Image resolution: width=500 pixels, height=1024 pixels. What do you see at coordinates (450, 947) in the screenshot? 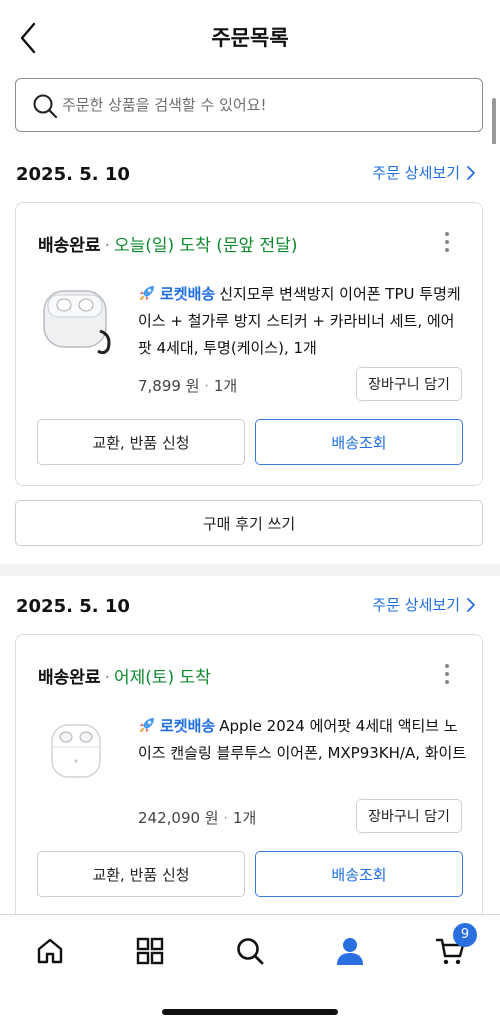
I see `nav-cart: 9` at bounding box center [450, 947].